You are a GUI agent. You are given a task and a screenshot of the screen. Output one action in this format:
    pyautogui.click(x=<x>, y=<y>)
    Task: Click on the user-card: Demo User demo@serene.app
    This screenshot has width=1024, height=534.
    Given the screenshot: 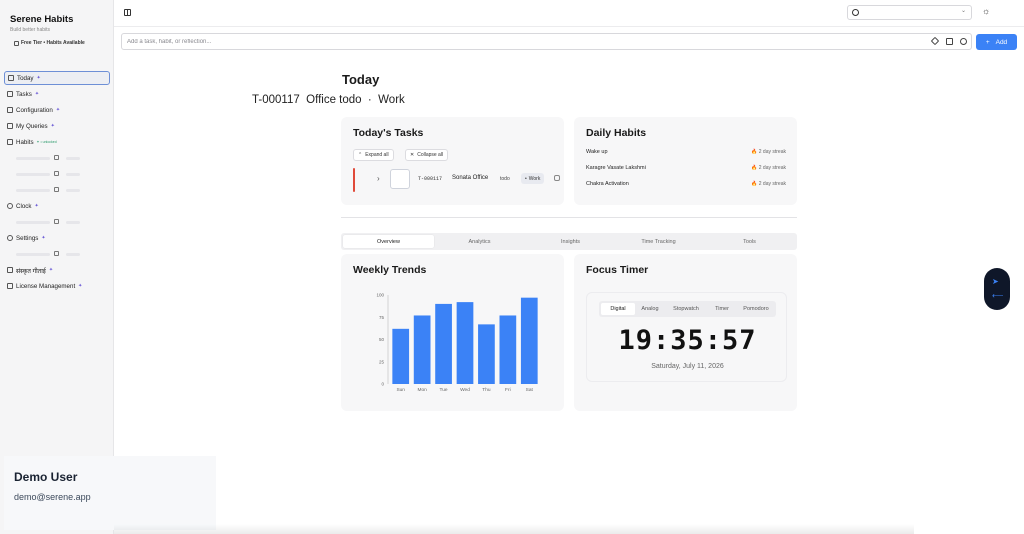 What is the action you would take?
    pyautogui.click(x=110, y=493)
    